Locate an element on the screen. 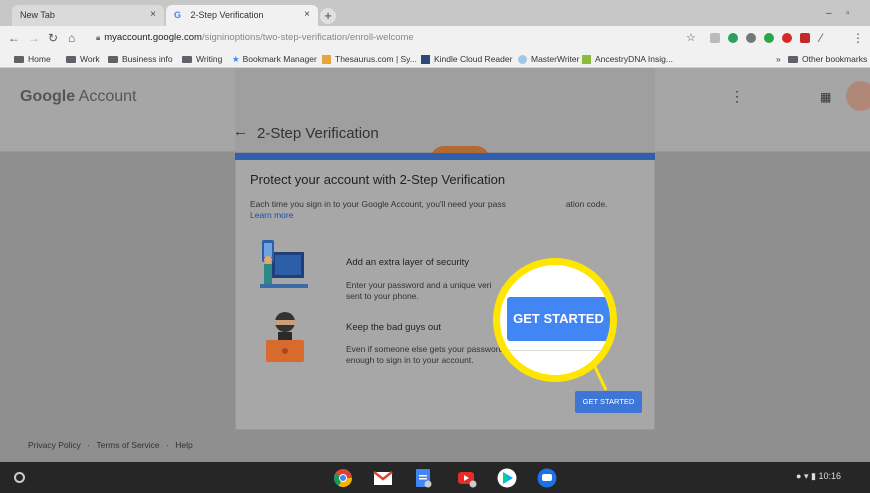  bookmark-other-bookmarks: Other bookmarks is located at coordinates (827, 59).